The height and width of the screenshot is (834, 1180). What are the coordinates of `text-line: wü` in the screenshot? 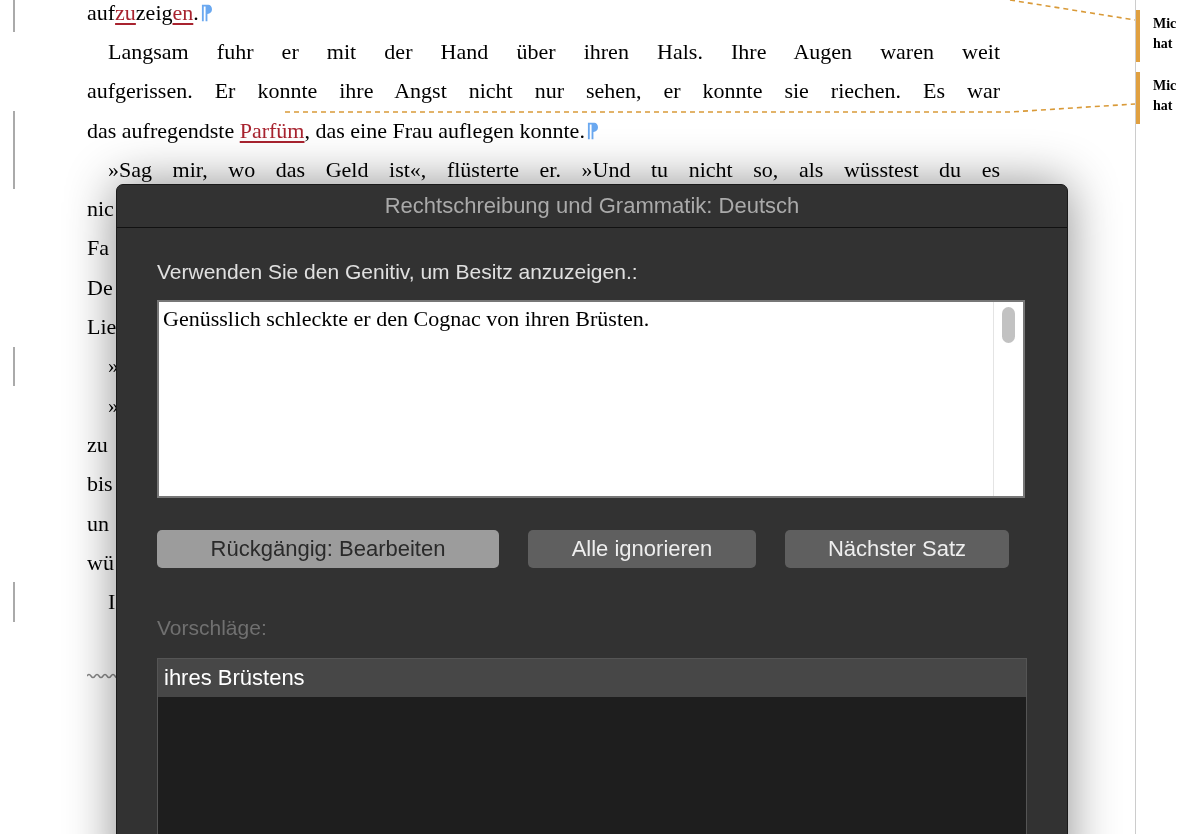 It's located at (100, 562).